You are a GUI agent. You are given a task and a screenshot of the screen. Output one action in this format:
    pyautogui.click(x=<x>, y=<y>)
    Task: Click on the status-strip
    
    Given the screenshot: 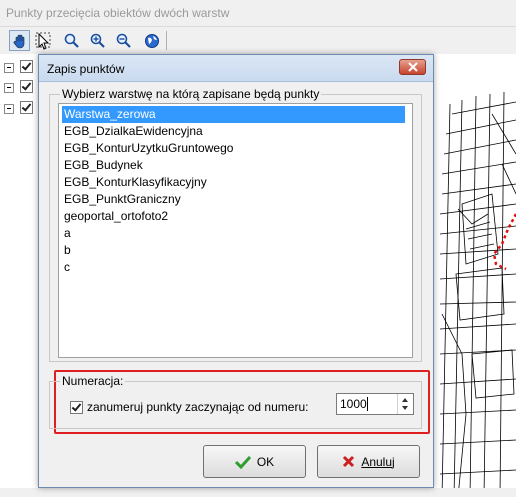 What is the action you would take?
    pyautogui.click(x=258, y=492)
    